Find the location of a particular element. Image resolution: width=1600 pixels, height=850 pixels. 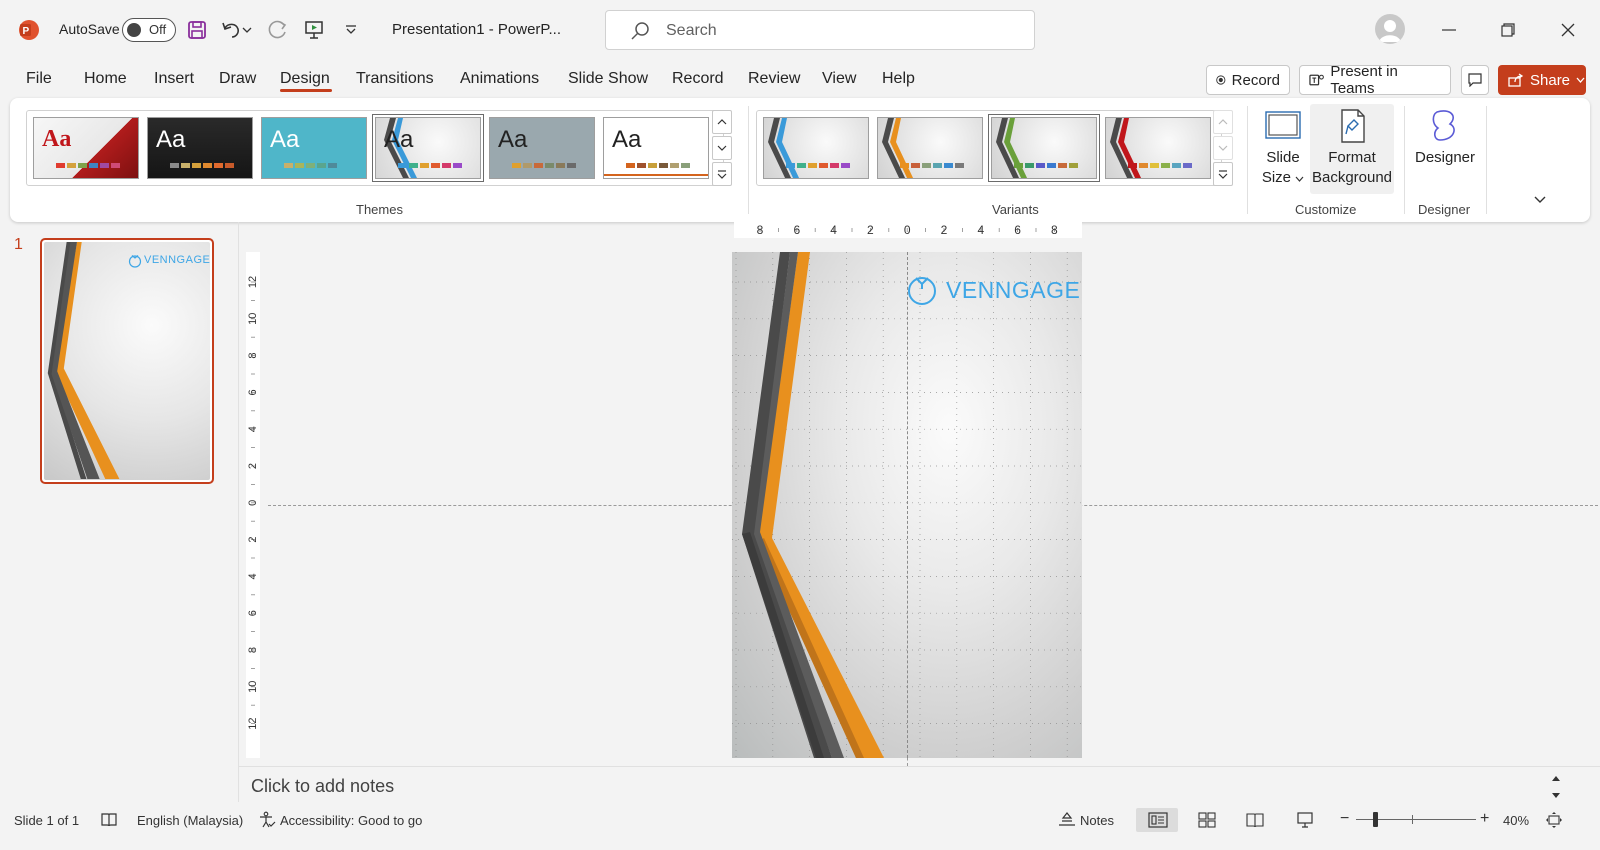

ruler-label: 6 is located at coordinates (253, 613).